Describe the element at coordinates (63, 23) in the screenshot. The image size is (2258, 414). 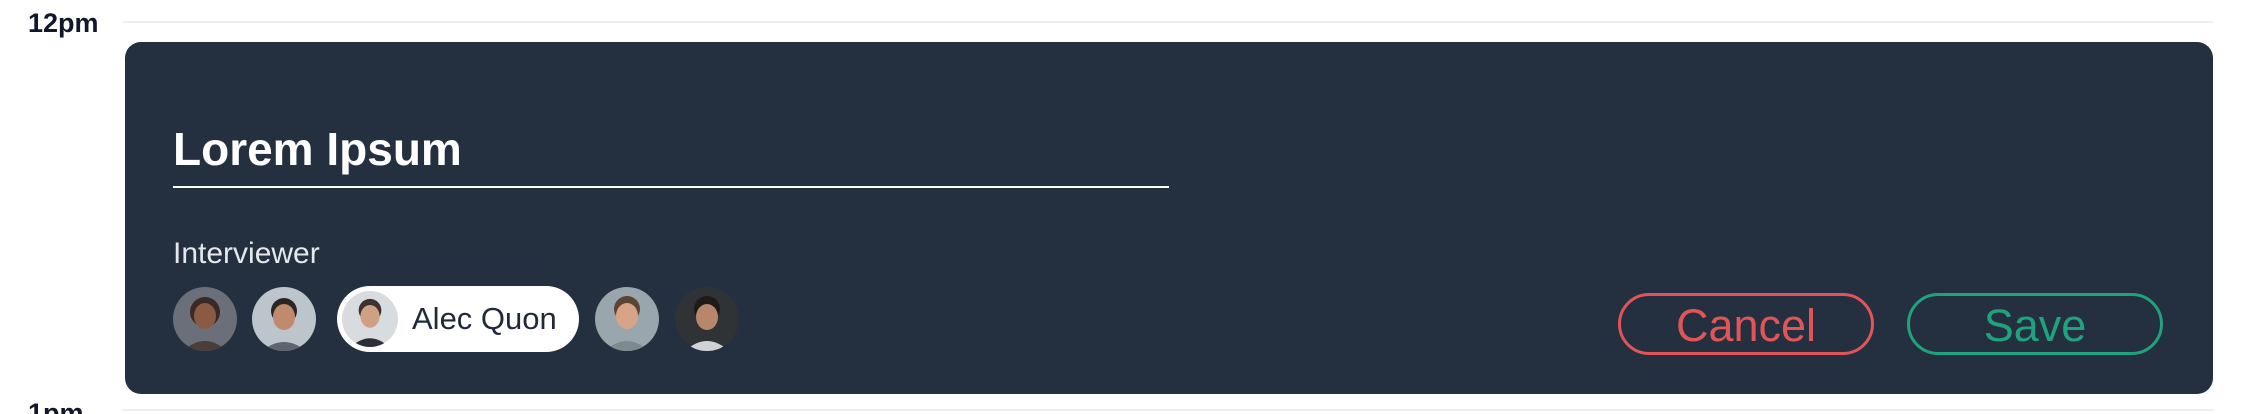
I see `hour-label-12pm: 12pm` at that location.